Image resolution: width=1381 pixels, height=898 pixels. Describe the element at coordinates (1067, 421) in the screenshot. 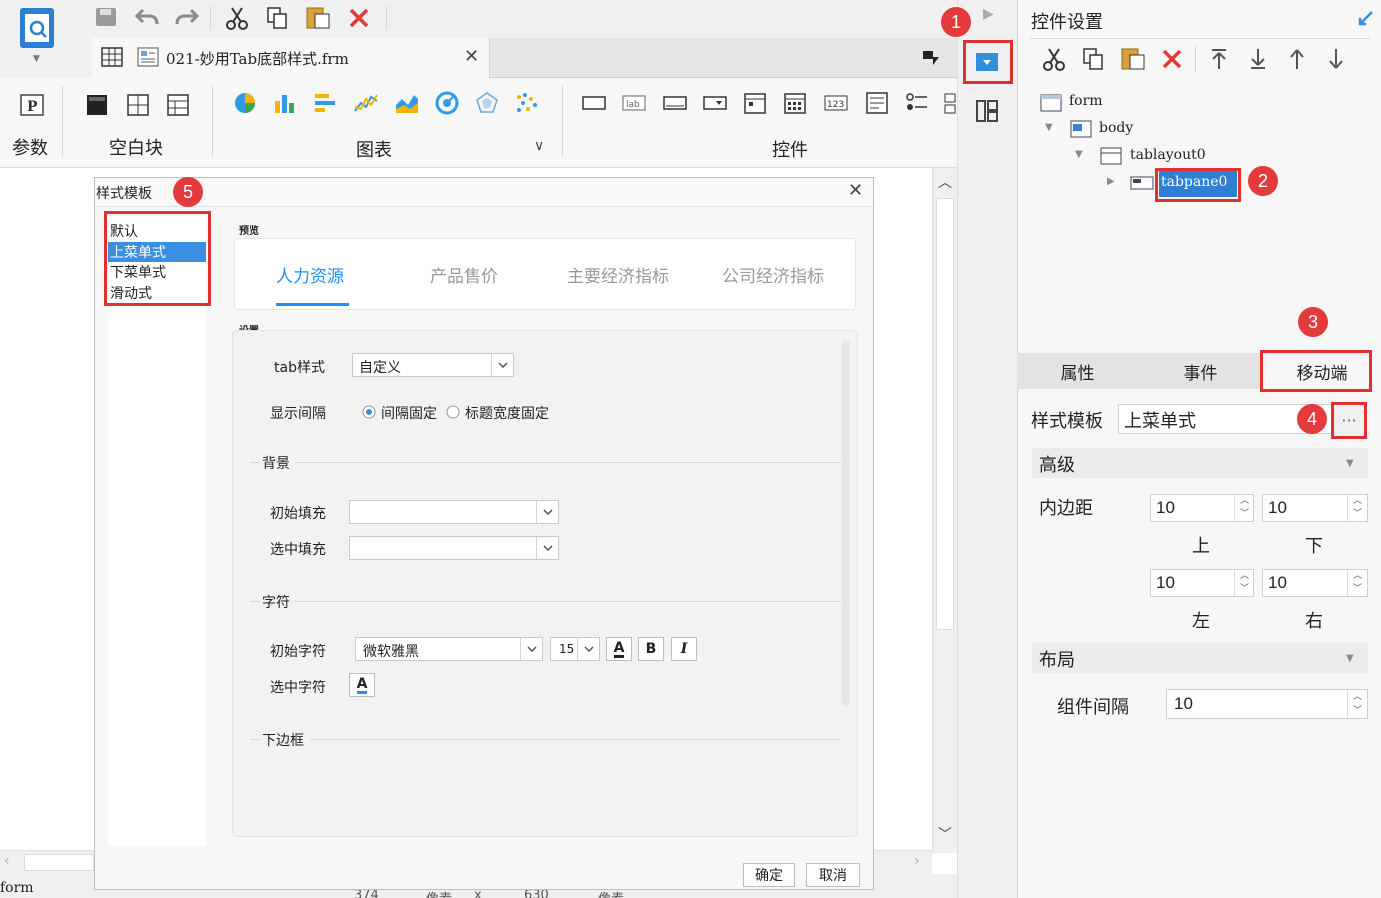

I see `style-template-label: 样式模板` at that location.